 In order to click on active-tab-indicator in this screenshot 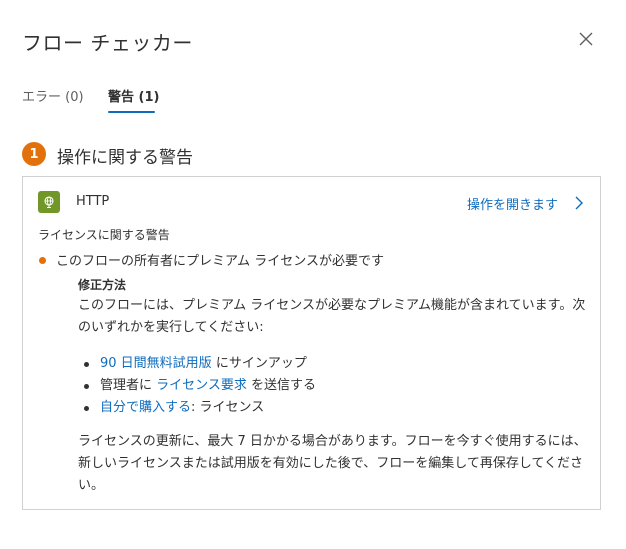, I will do `click(131, 112)`.